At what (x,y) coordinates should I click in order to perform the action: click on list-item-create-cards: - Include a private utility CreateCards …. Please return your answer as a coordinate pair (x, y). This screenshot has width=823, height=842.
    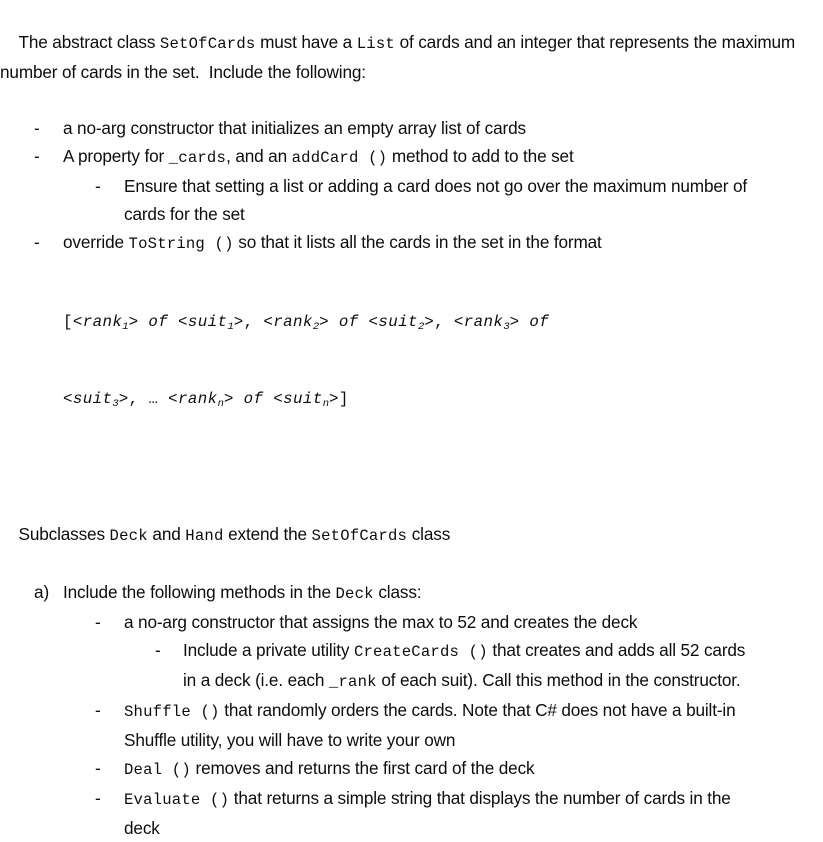
    Looking at the image, I should click on (411, 666).